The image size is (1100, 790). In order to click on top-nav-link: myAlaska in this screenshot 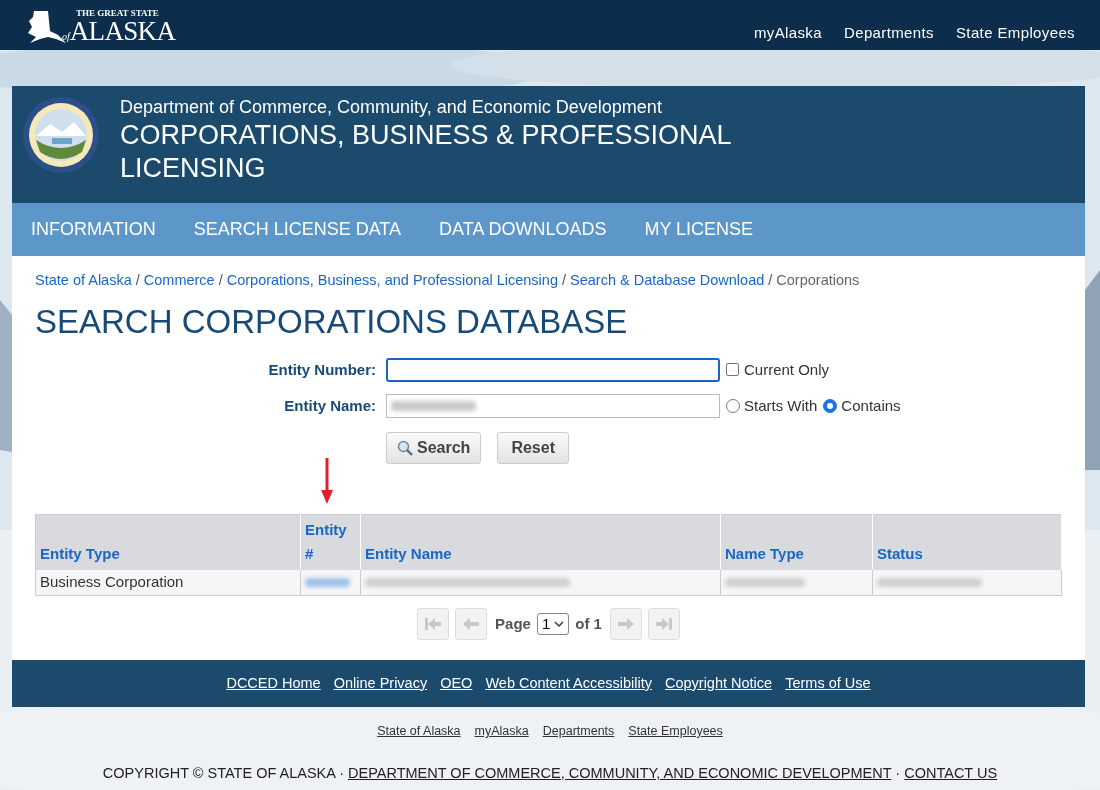, I will do `click(787, 33)`.